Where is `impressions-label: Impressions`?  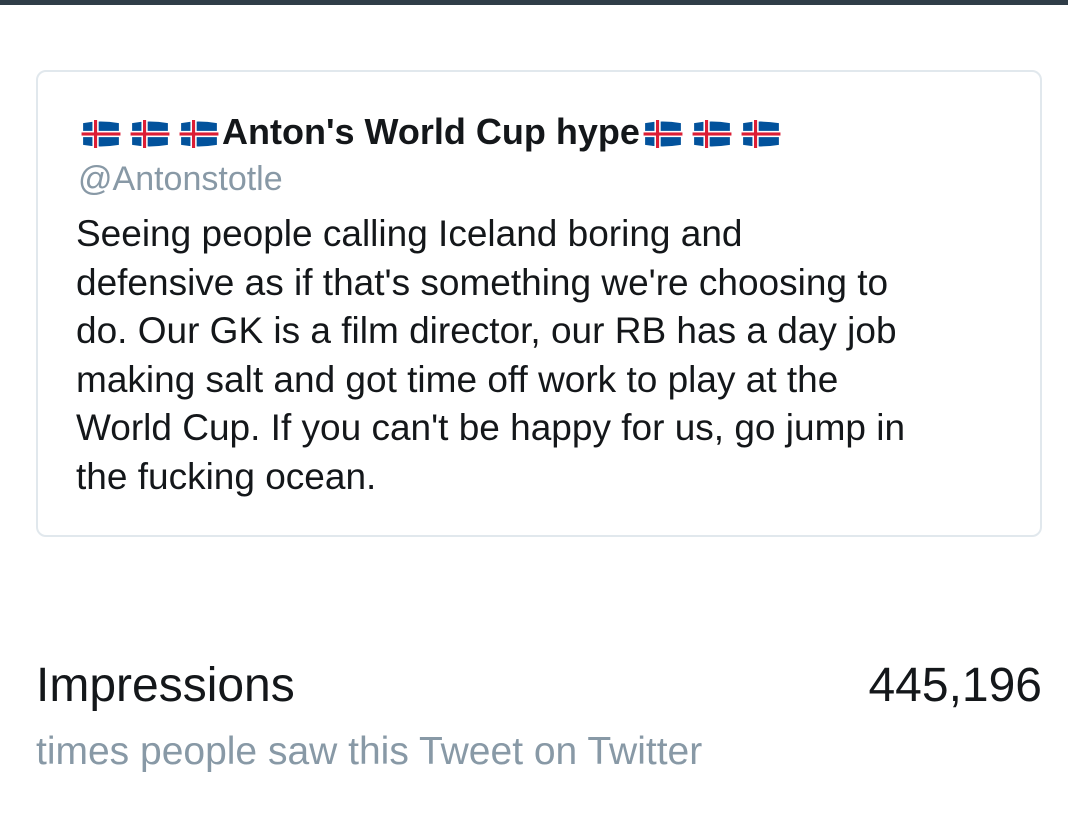 impressions-label: Impressions is located at coordinates (165, 685).